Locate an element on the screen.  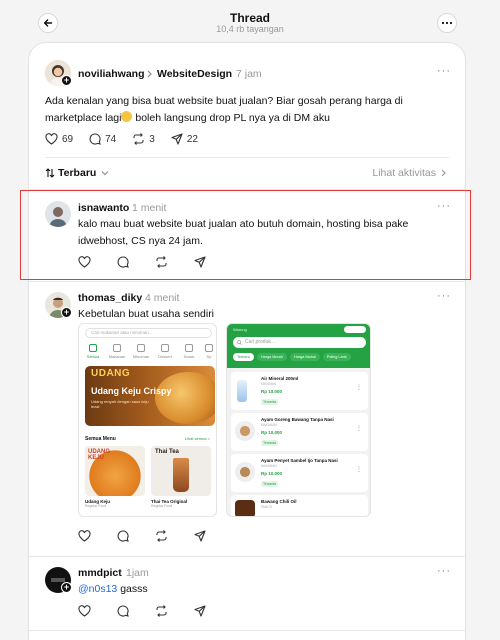
mention-link: @n0s13 is located at coordinates (97, 589).